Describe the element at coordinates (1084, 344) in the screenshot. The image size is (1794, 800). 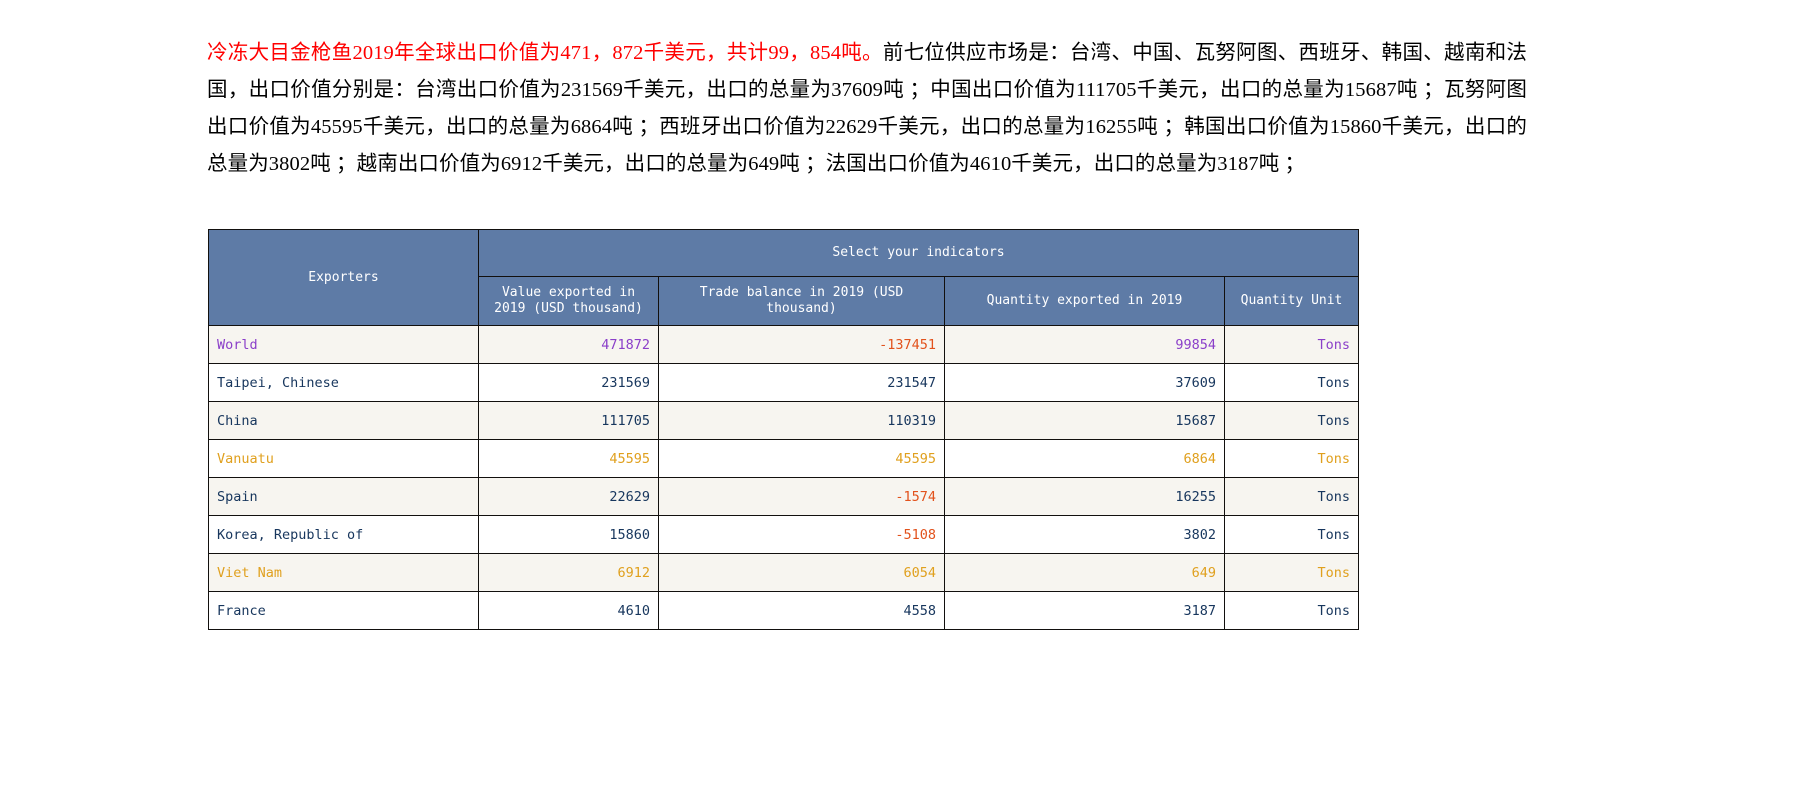
I see `cell-quantity-exported: 99854` at that location.